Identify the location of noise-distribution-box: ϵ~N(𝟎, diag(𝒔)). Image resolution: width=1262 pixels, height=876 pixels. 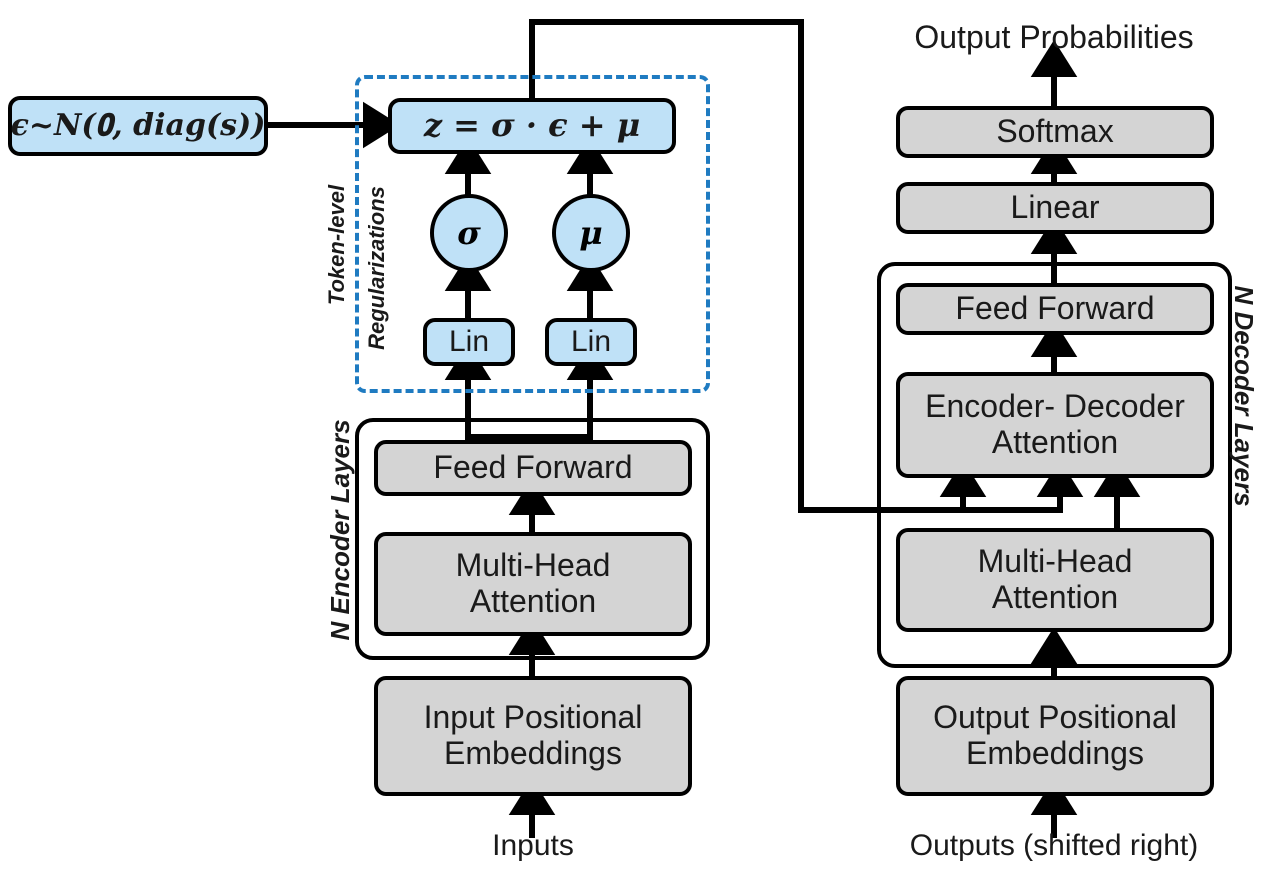
(138, 126).